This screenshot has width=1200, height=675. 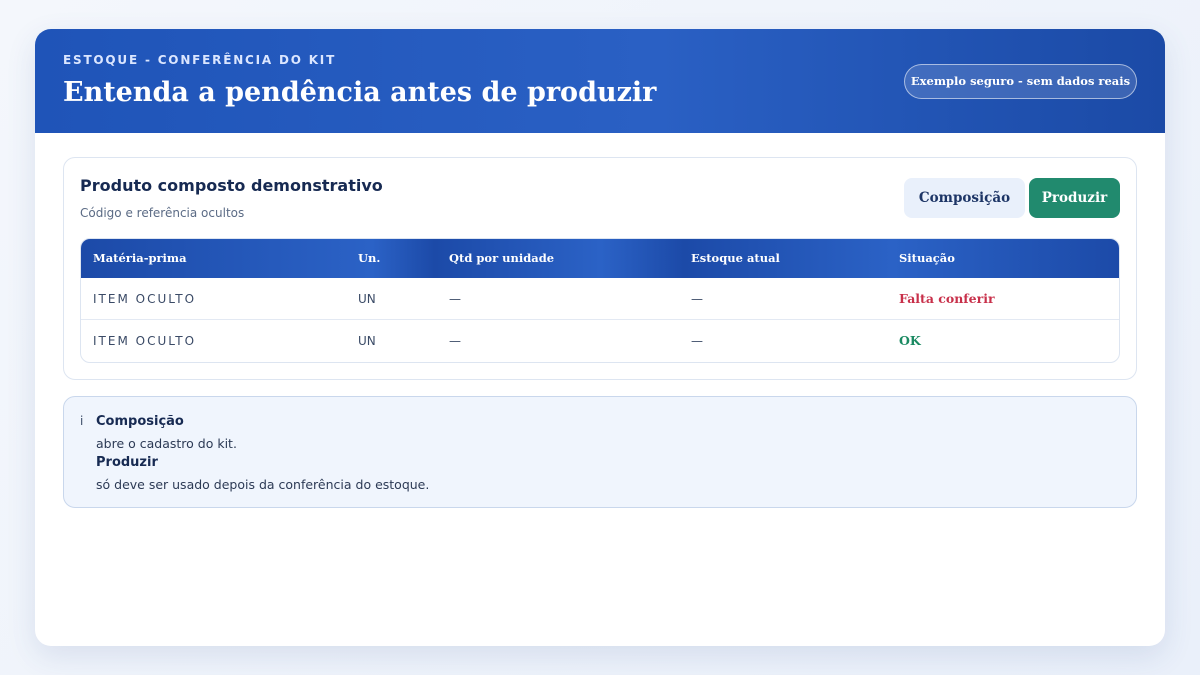 I want to click on safe-example-badge: Exemplo seguro - sem dados reais, so click(x=1020, y=81).